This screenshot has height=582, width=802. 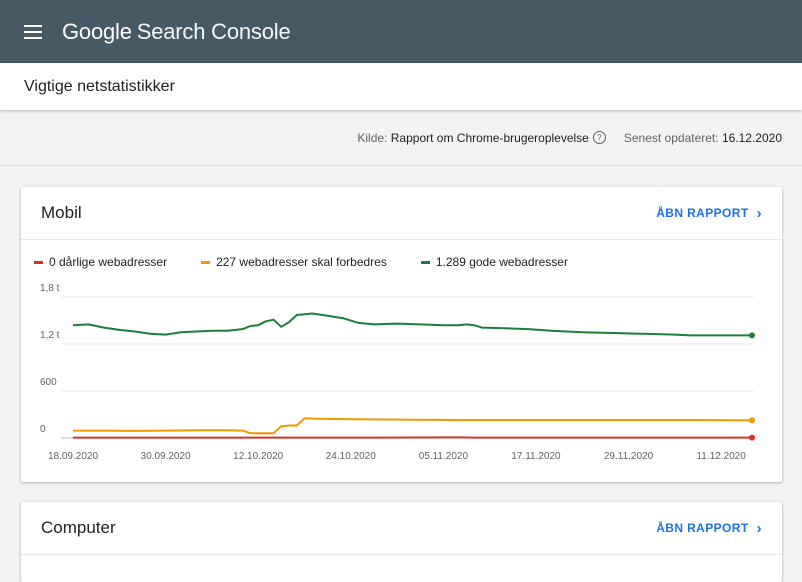 What do you see at coordinates (35, 32) in the screenshot?
I see `menu-icon` at bounding box center [35, 32].